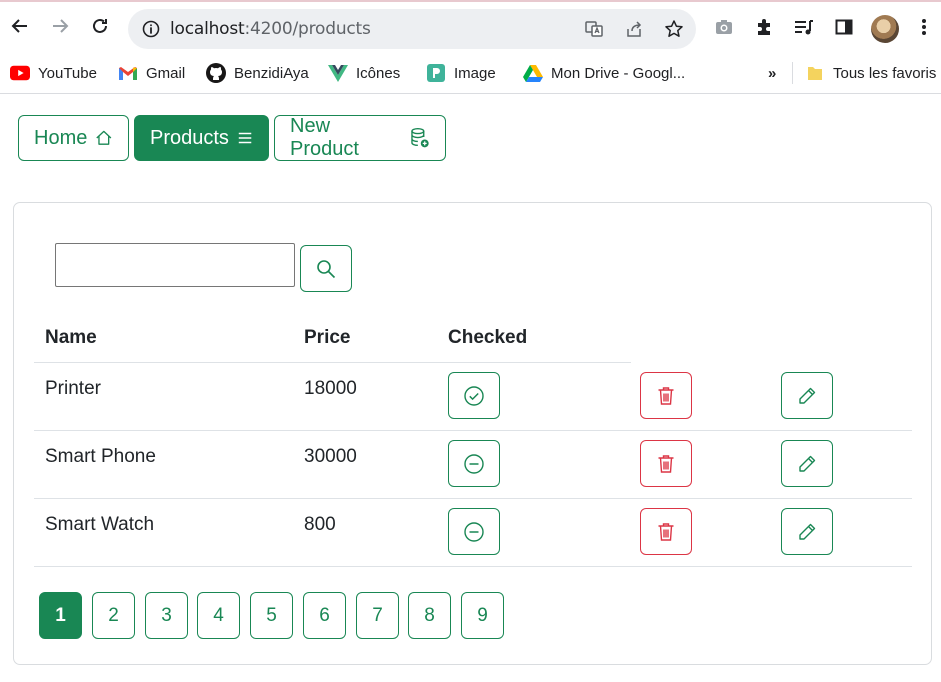 The height and width of the screenshot is (682, 941). What do you see at coordinates (332, 362) in the screenshot?
I see `header-divider` at bounding box center [332, 362].